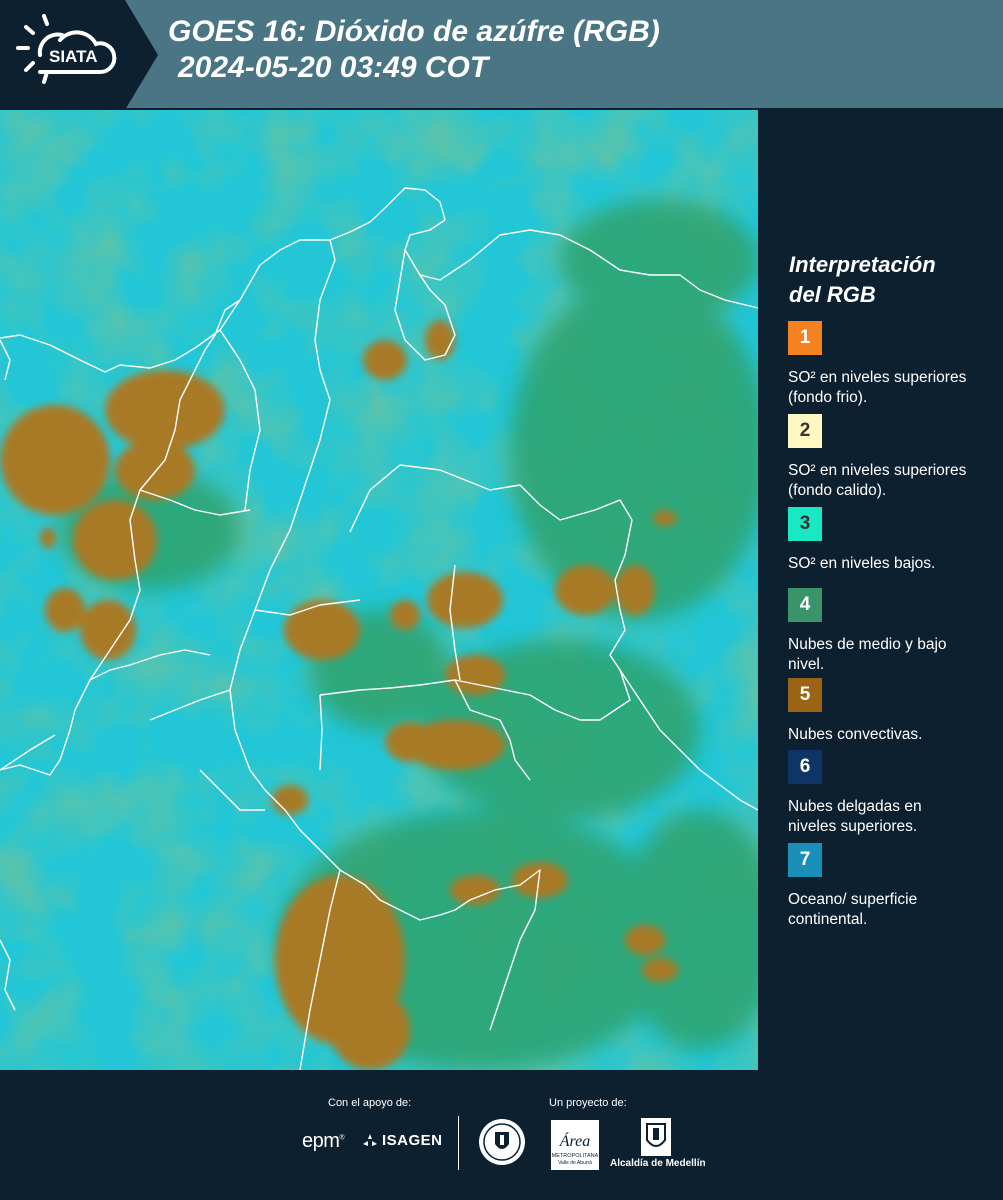  I want to click on svg-text: Valle de Aburrá, so click(575, 1163).